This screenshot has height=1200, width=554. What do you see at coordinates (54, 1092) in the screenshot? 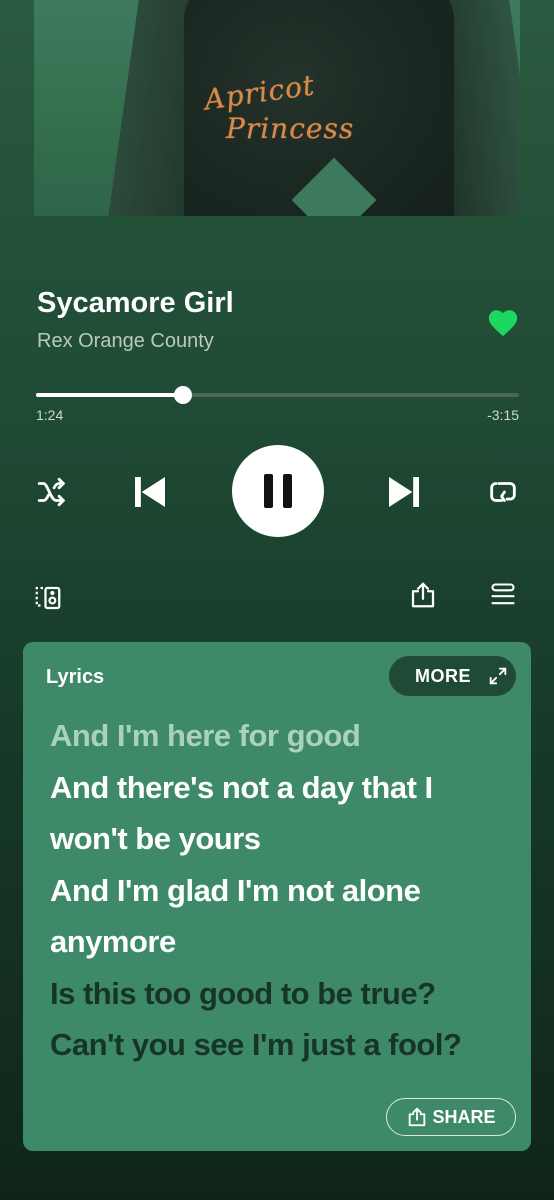
I see `lyric-line-partial` at bounding box center [54, 1092].